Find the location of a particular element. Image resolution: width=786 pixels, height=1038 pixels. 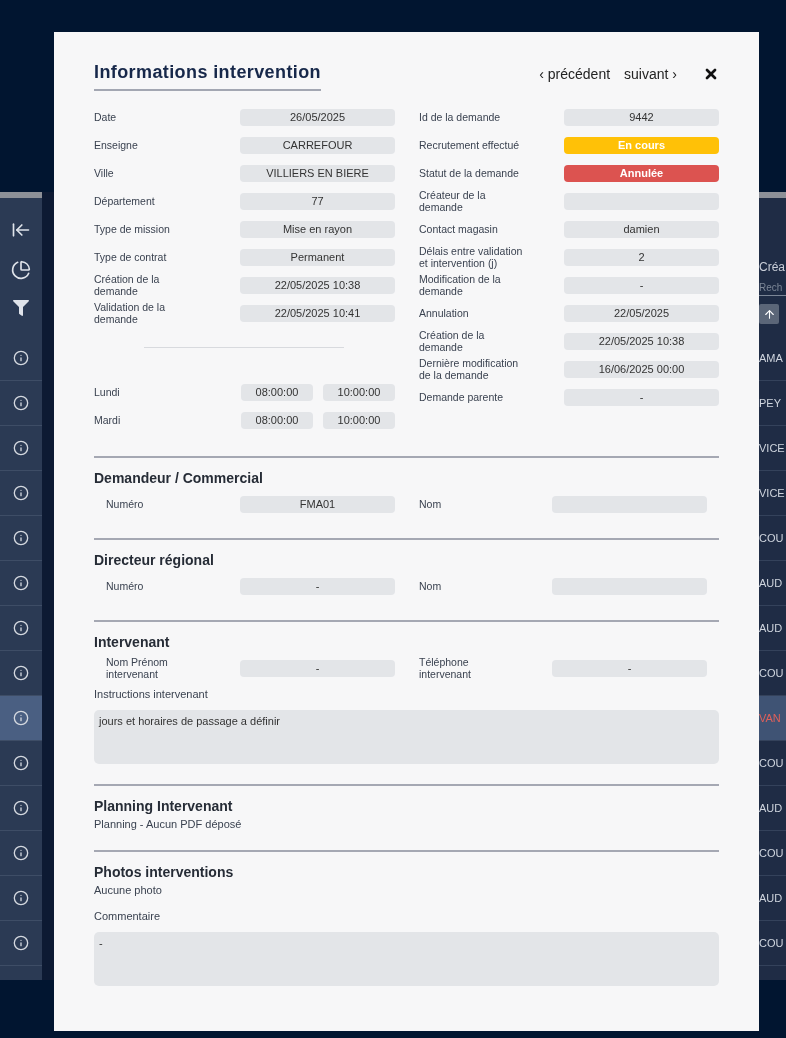

value-field: 2 is located at coordinates (641, 257).